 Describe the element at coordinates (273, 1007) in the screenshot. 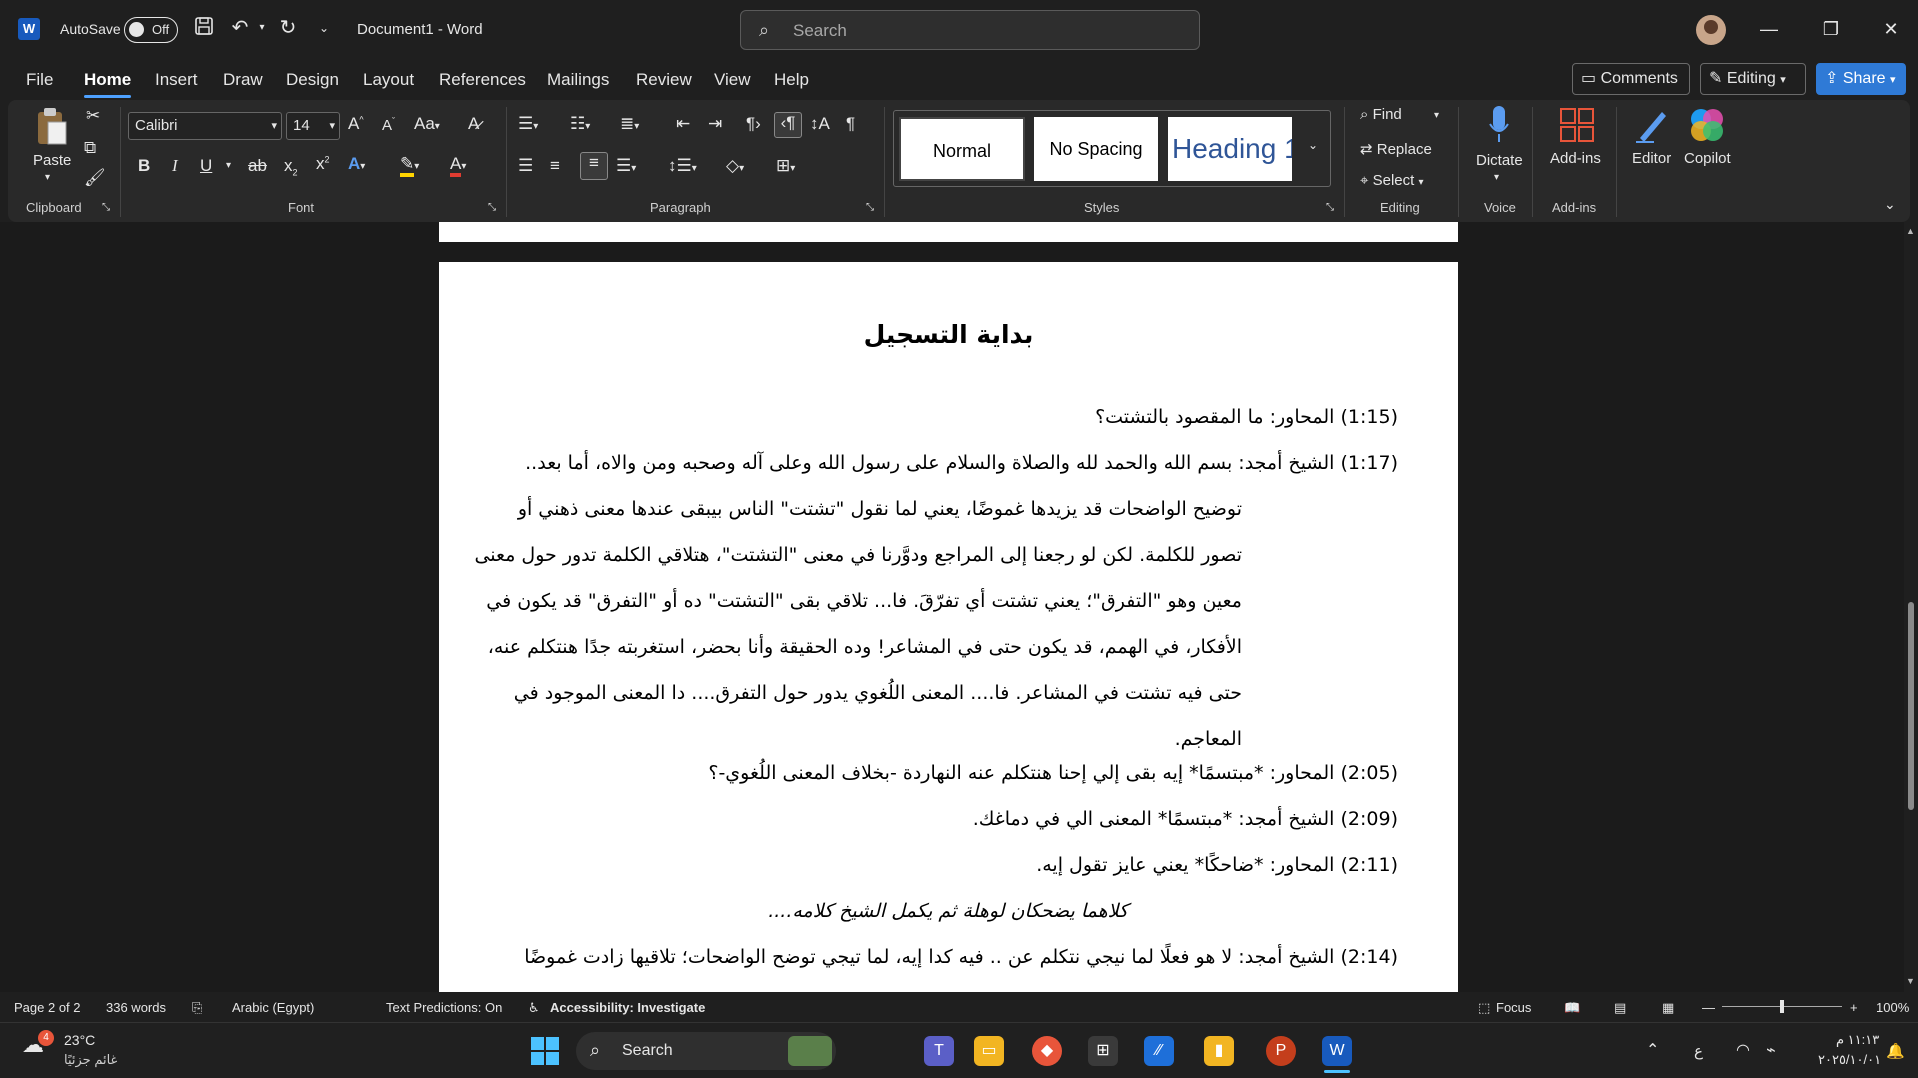

I see `language-label: Arabic (Egypt)` at that location.